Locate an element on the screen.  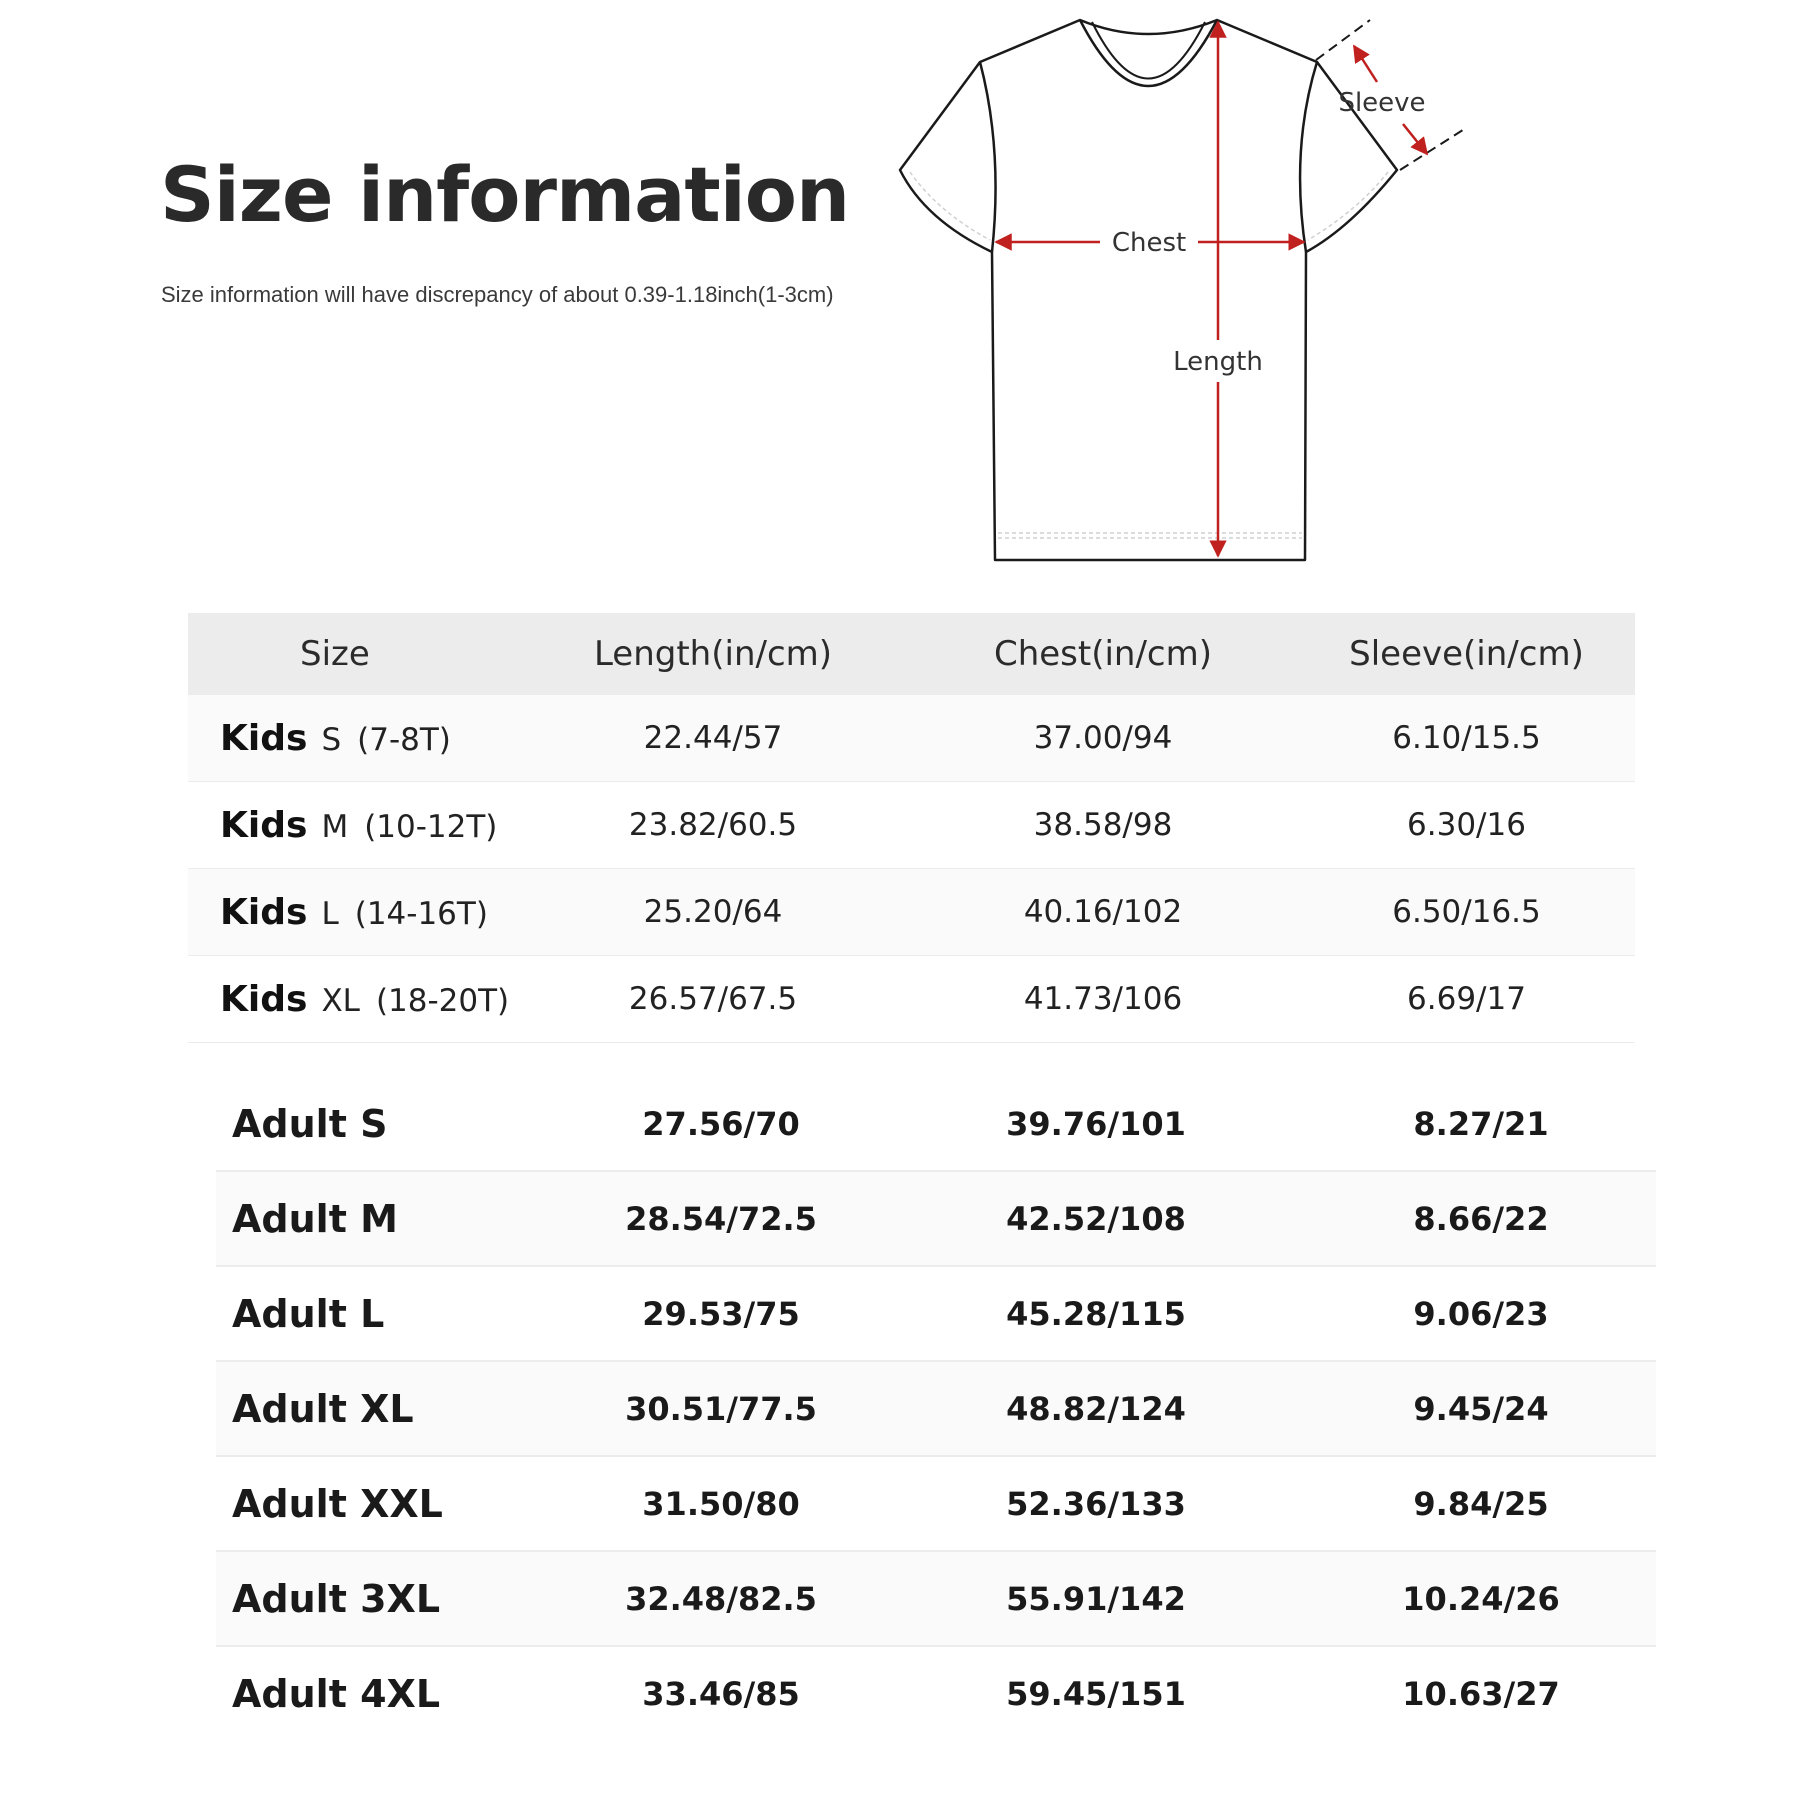
size-cell: Adult 4XL is located at coordinates (336, 1693).